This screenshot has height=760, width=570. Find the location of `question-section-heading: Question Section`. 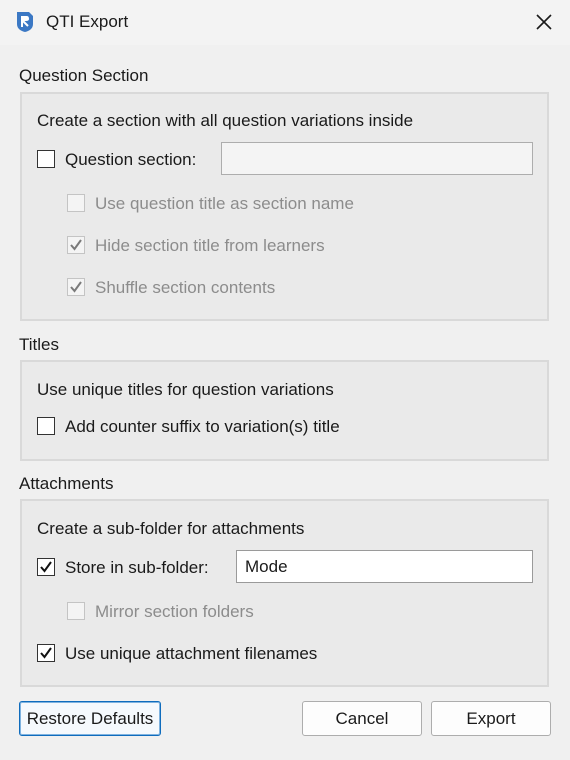

question-section-heading: Question Section is located at coordinates (84, 75).